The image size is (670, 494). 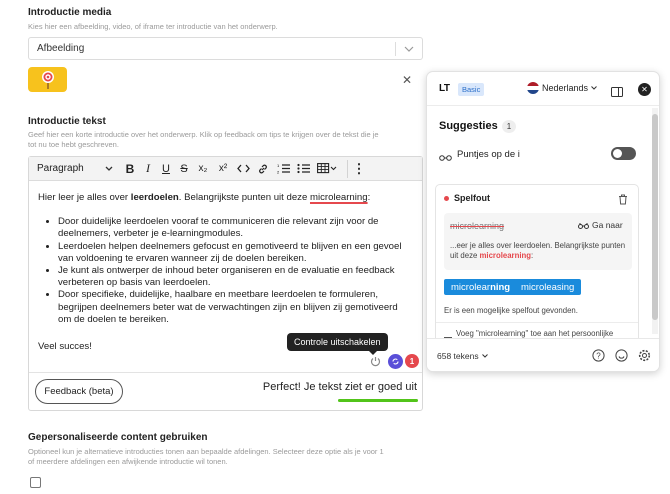 What do you see at coordinates (445, 158) in the screenshot?
I see `glasses-icon` at bounding box center [445, 158].